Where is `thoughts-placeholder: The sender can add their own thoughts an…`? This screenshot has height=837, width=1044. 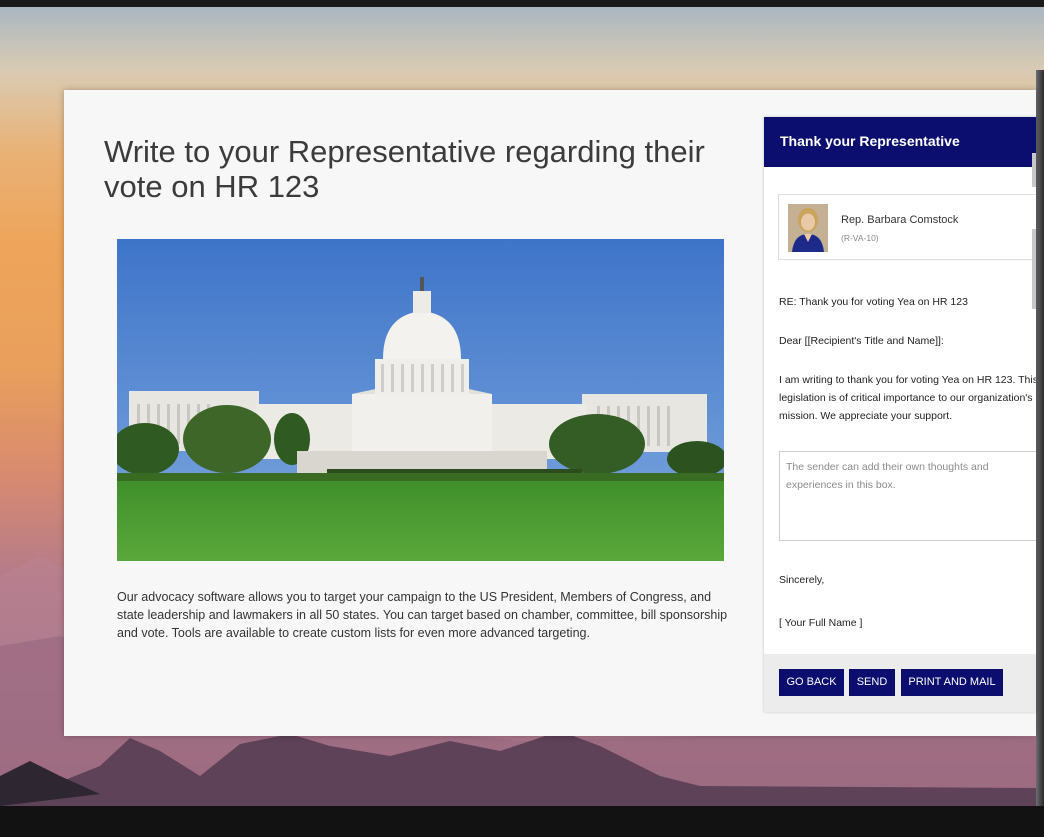
thoughts-placeholder: The sender can add their own thoughts an… is located at coordinates (887, 476).